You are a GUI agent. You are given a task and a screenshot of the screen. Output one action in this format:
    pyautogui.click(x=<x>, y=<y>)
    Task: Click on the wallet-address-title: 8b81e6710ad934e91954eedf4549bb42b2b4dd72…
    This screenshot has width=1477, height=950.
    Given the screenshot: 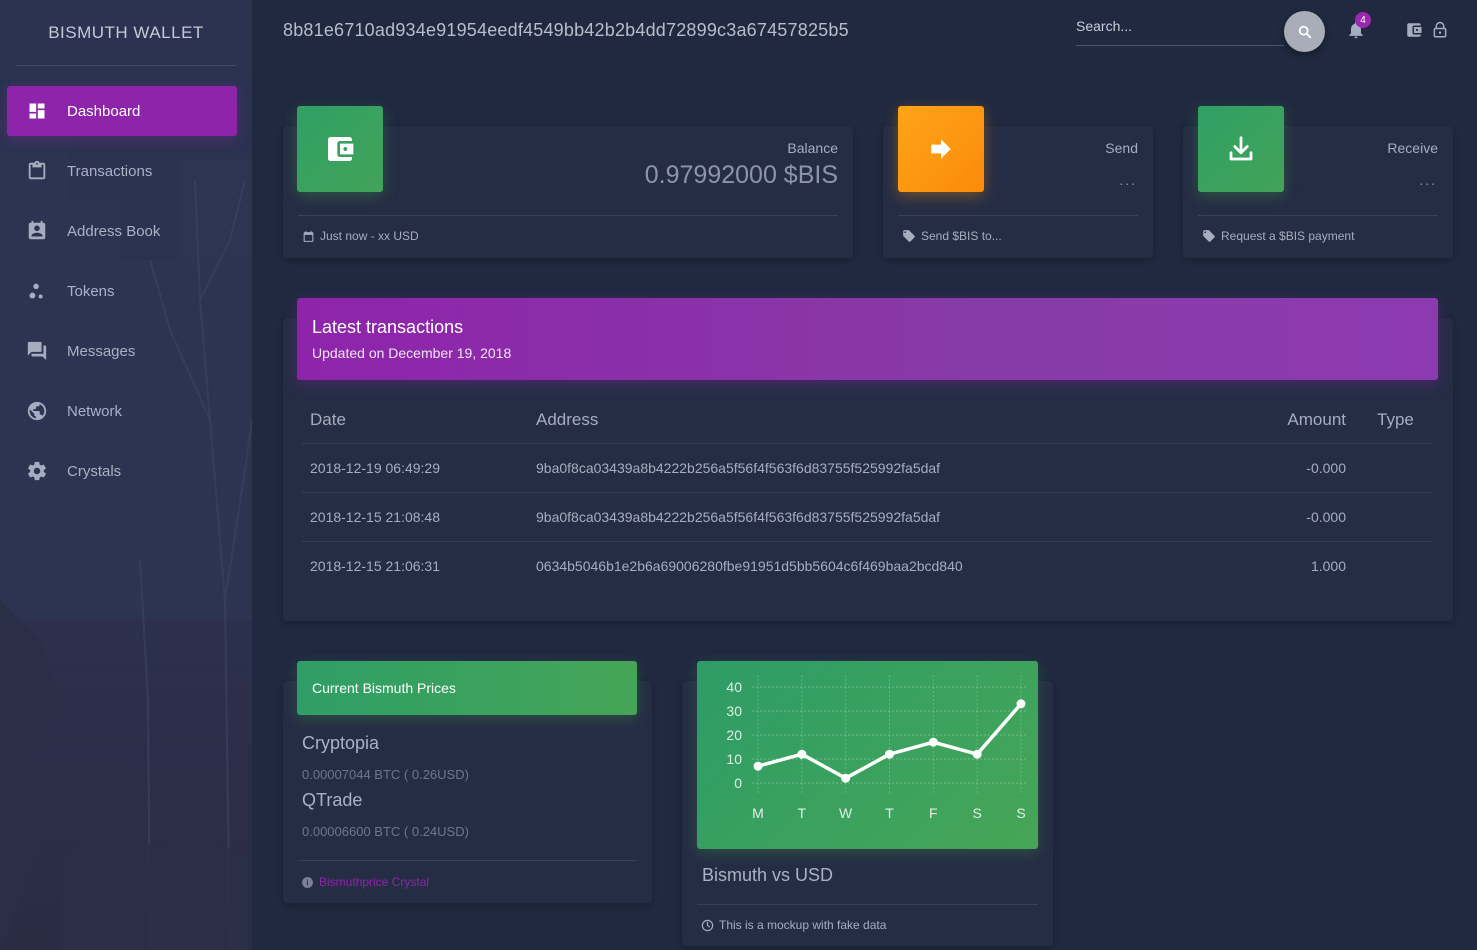 What is the action you would take?
    pyautogui.click(x=566, y=30)
    